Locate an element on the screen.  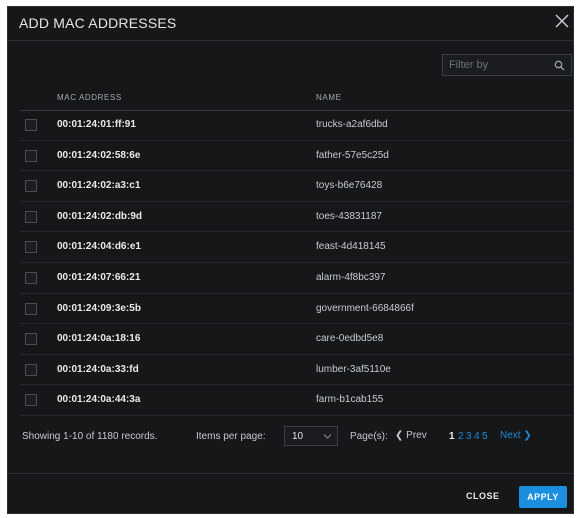
items-per-page-select: 10 is located at coordinates (311, 436).